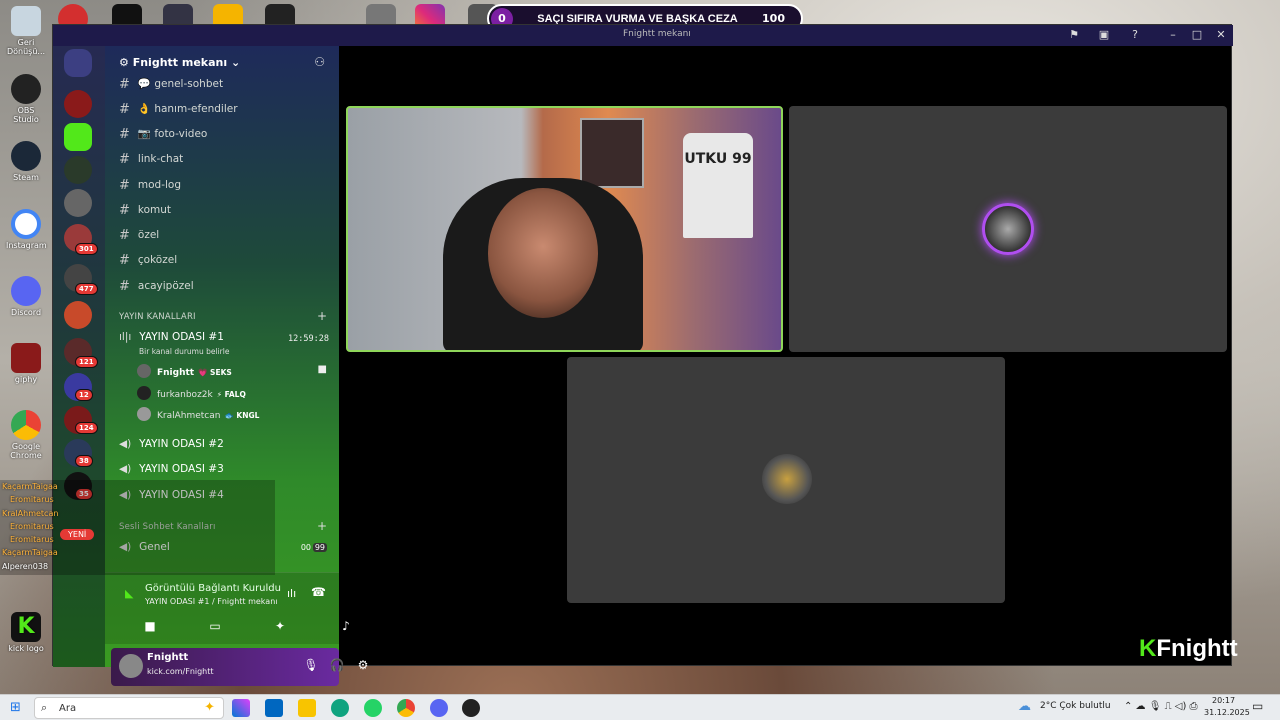 This screenshot has height=720, width=1280. Describe the element at coordinates (26, 229) in the screenshot. I see `desktop-icon-instagram: Instagram` at that location.